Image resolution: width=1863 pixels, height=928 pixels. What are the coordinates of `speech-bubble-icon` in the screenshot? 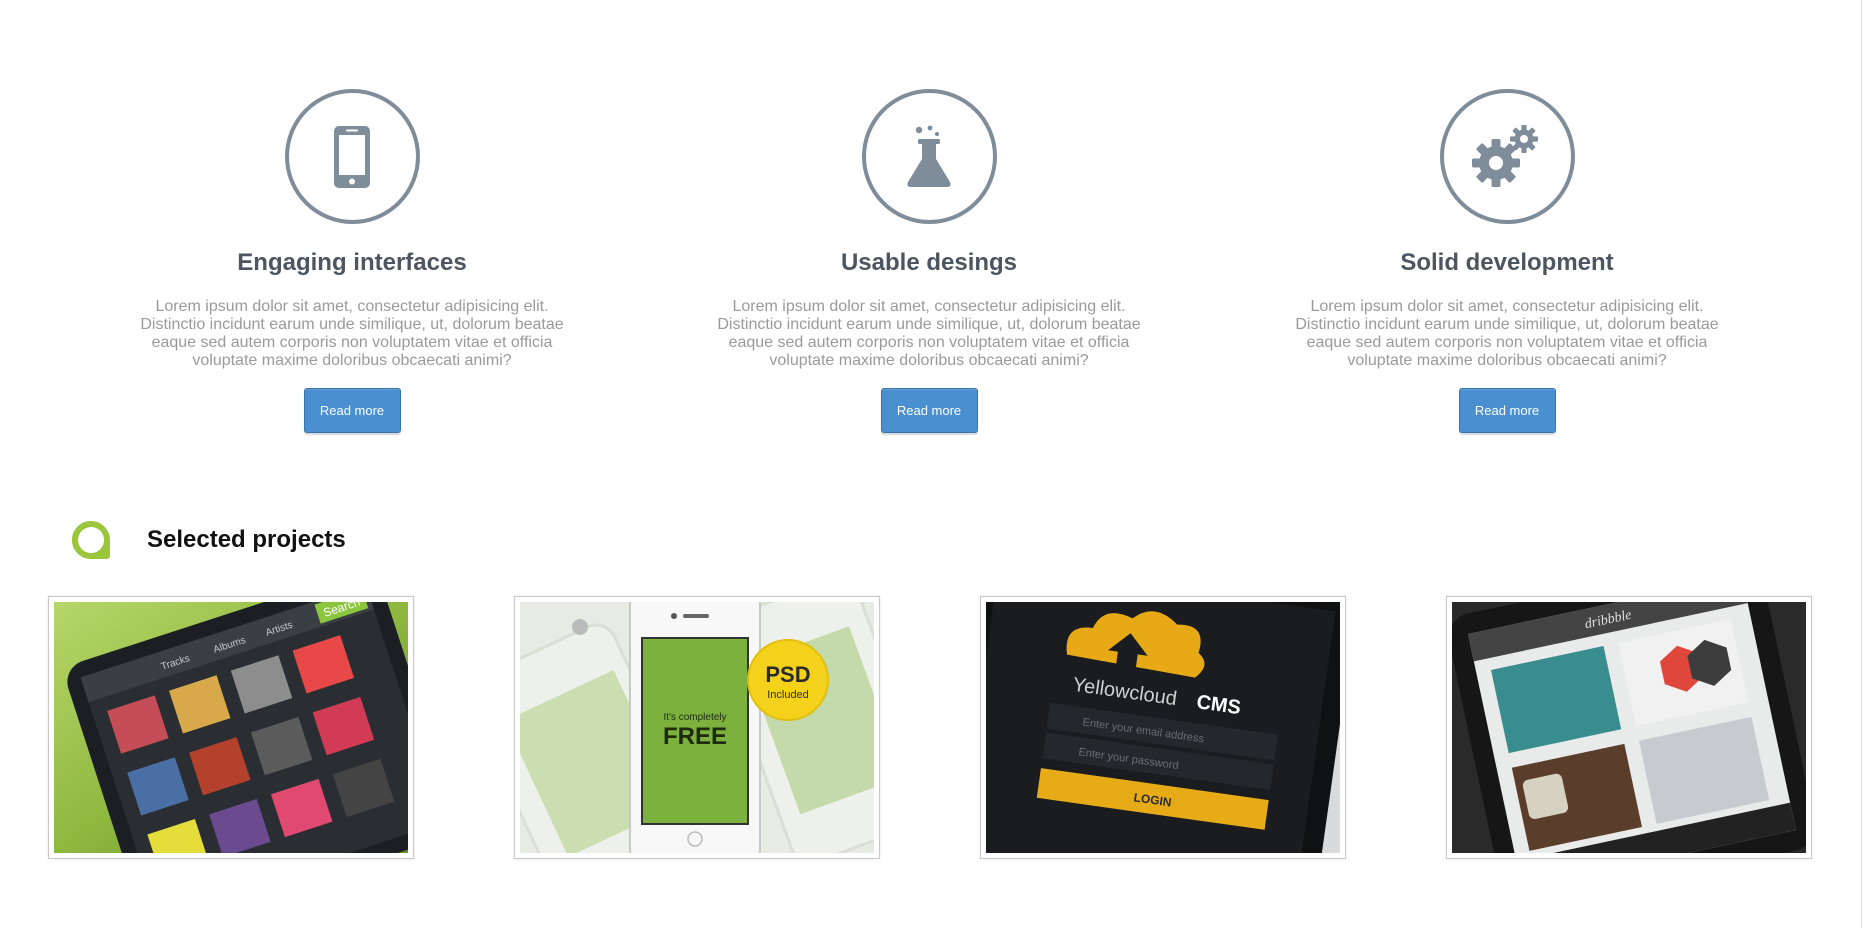 It's located at (90, 540).